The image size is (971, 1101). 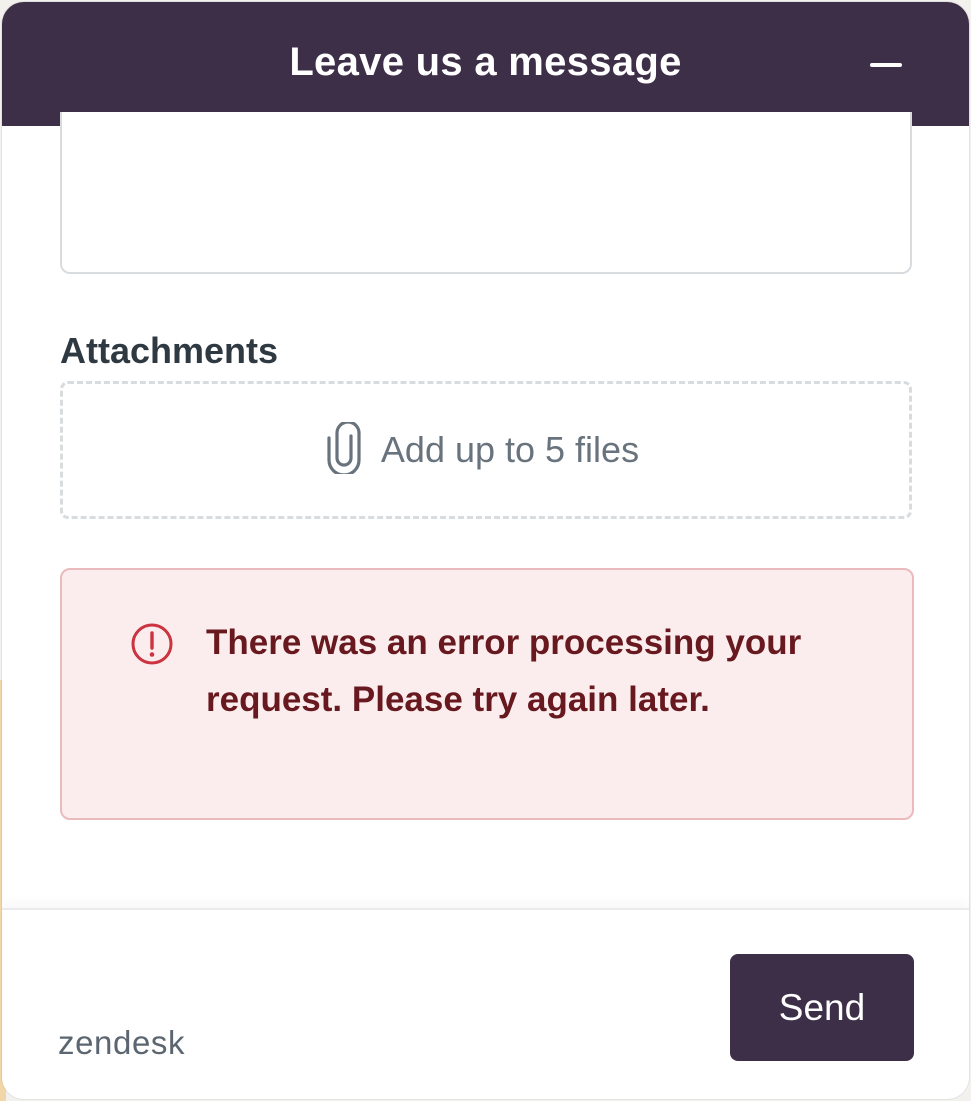 I want to click on attachments-dropzone: Add up to 5 files, so click(x=486, y=450).